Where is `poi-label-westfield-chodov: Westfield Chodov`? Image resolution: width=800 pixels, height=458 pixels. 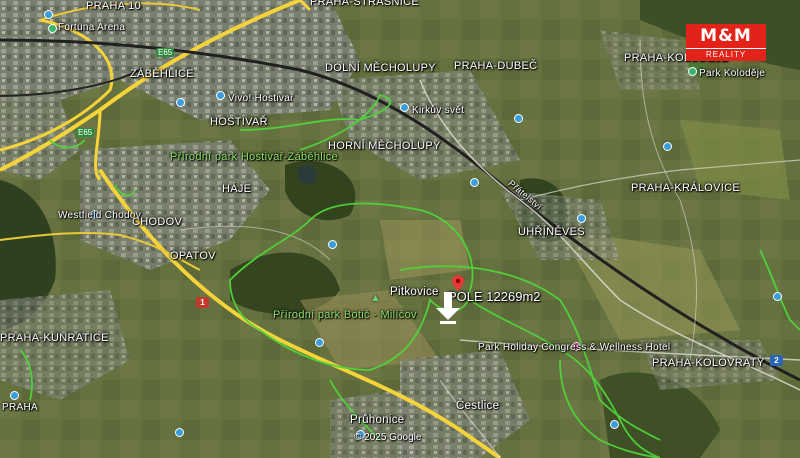
poi-label-westfield-chodov: Westfield Chodov is located at coordinates (99, 215).